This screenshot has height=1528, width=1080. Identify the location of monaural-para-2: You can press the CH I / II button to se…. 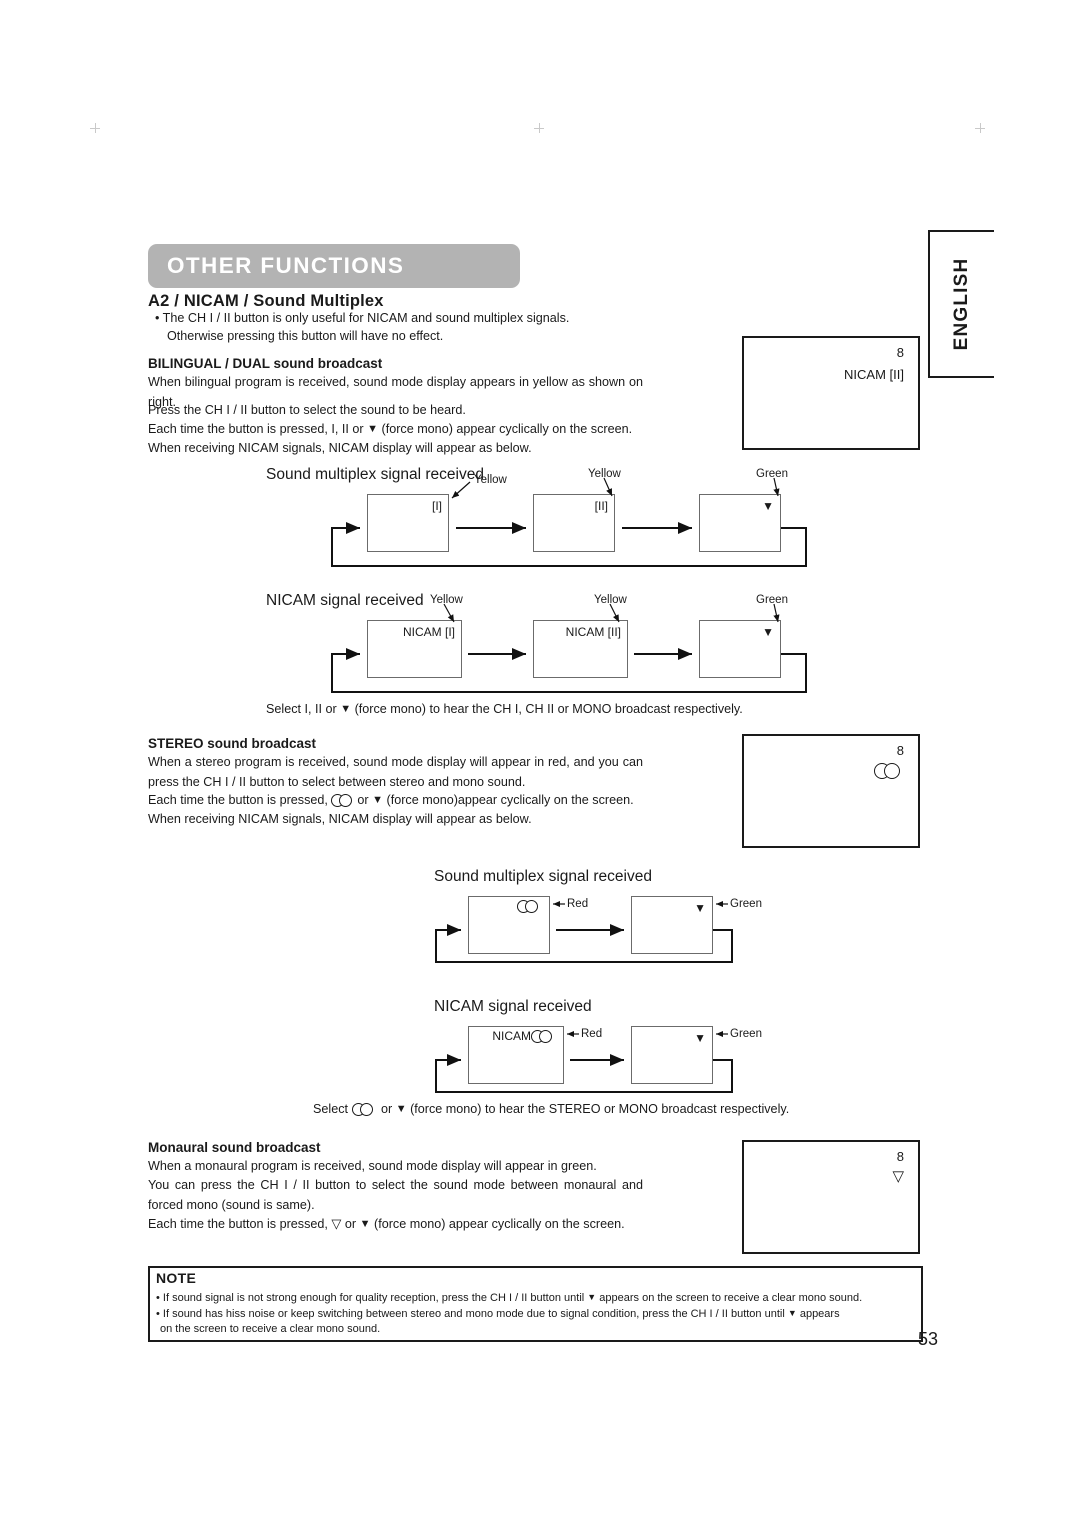
(395, 1195).